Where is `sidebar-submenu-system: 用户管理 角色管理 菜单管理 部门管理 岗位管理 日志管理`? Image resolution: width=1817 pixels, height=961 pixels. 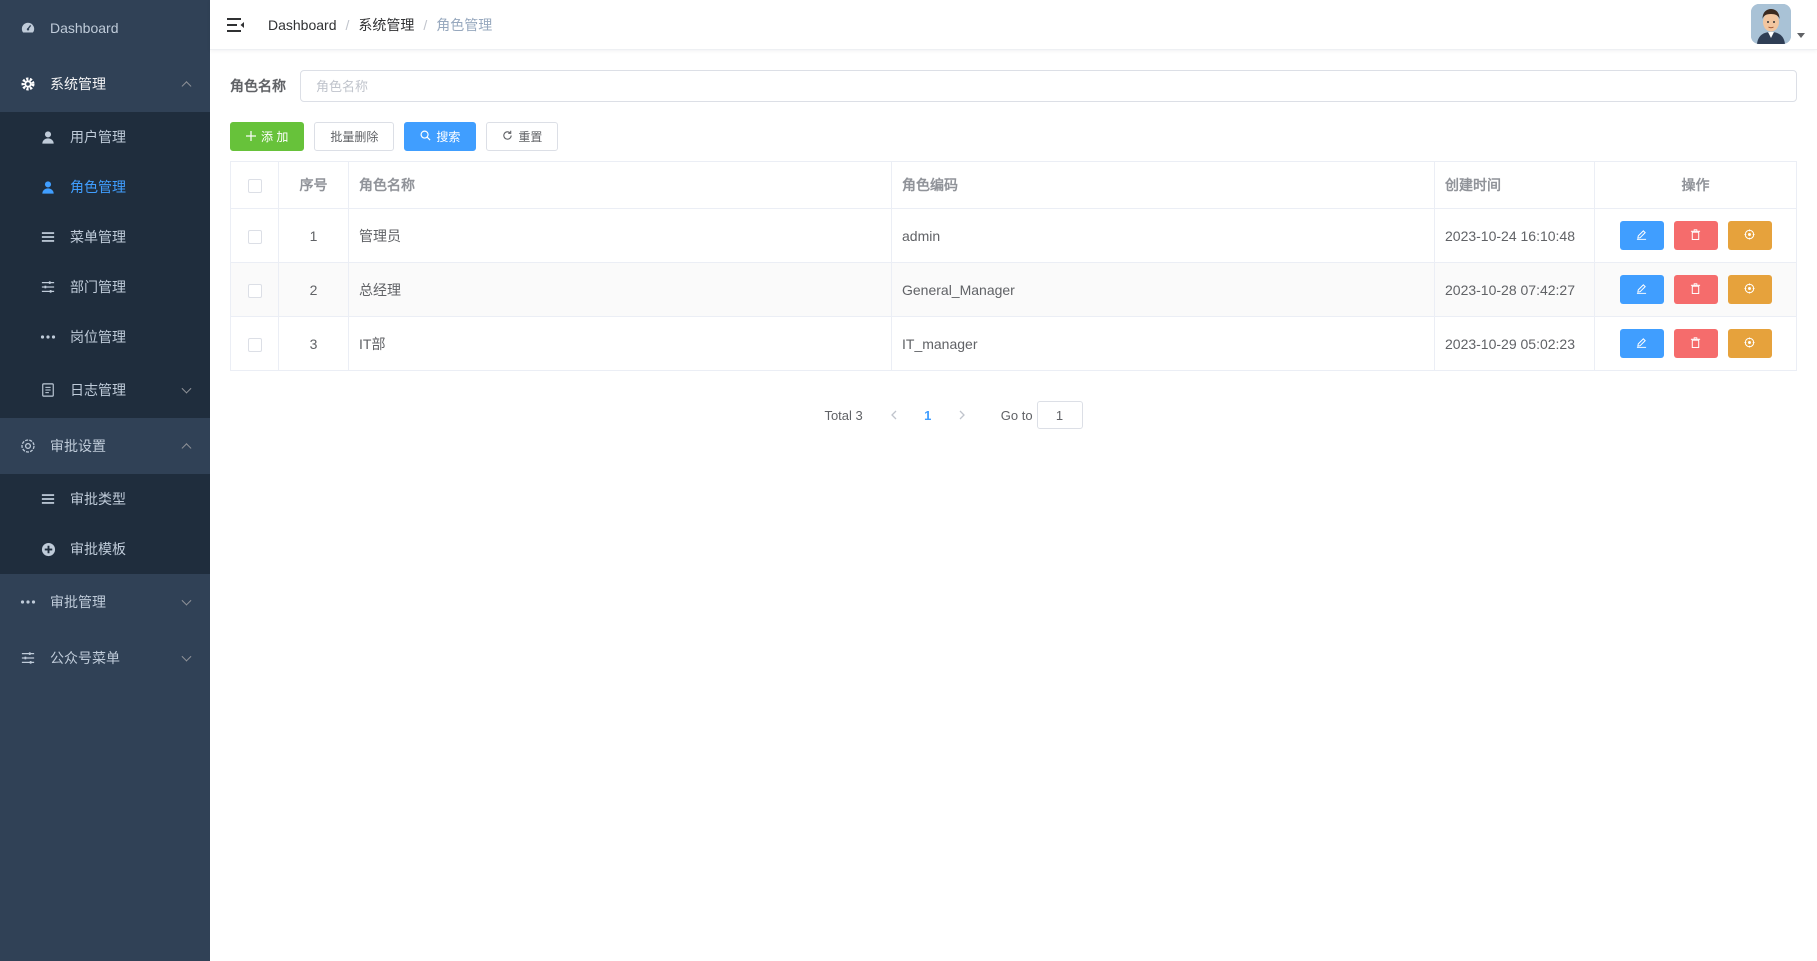
sidebar-submenu-system: 用户管理 角色管理 菜单管理 部门管理 岗位管理 日志管理 is located at coordinates (105, 265).